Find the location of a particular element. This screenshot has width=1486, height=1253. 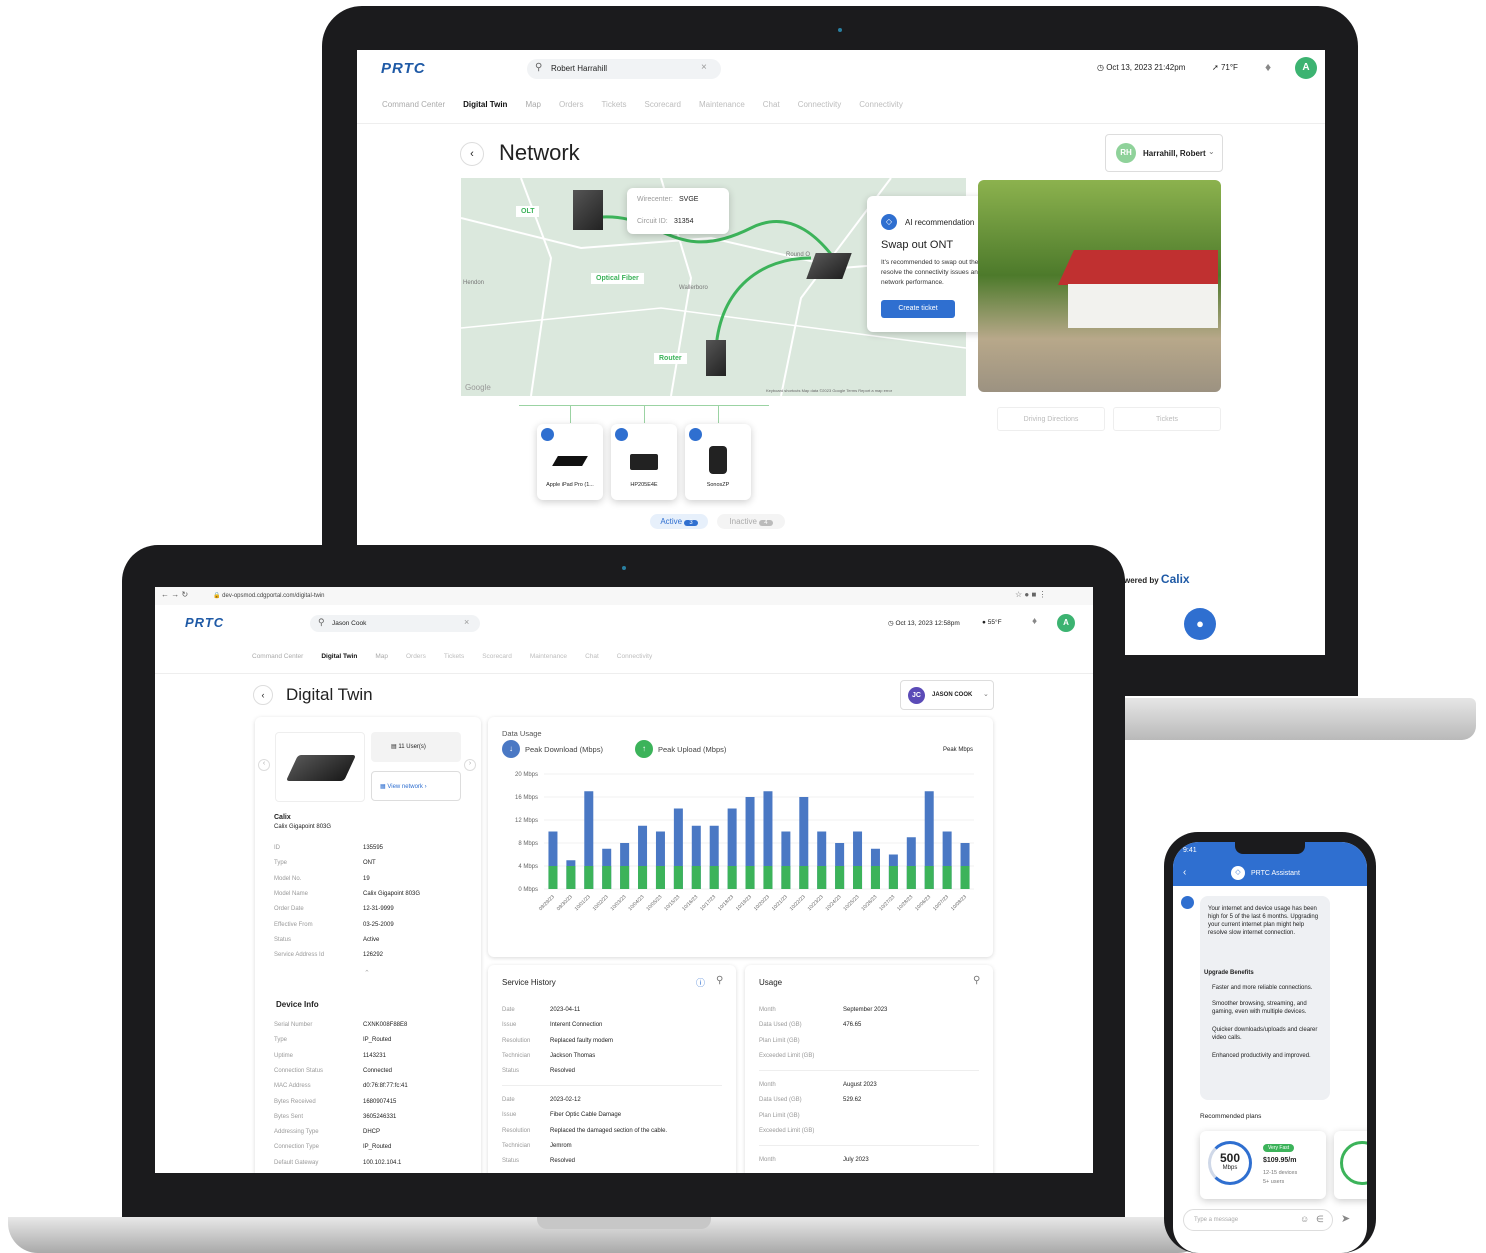

y-tick-label: 20 Mbps is located at coordinates (526, 775).